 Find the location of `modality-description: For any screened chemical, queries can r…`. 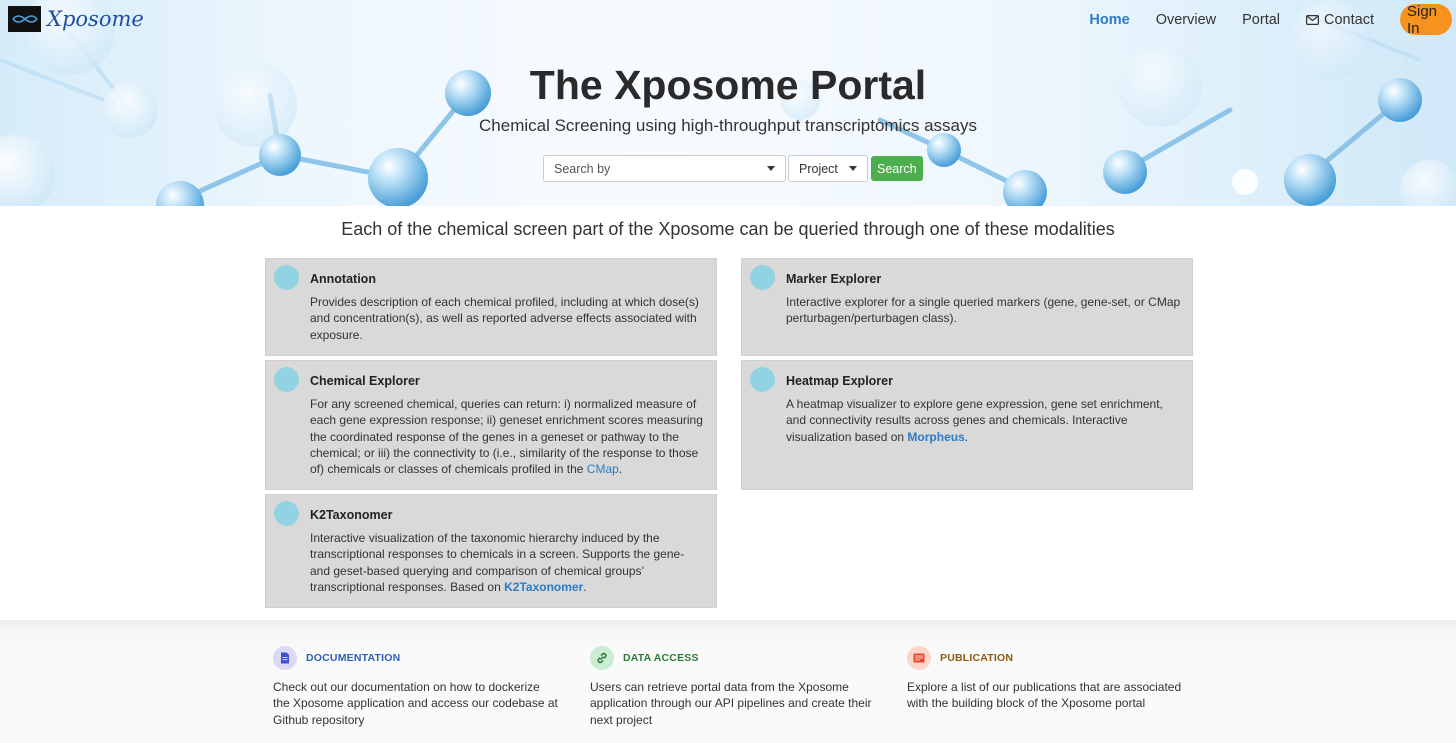

modality-description: For any screened chemical, queries can r… is located at coordinates (512, 436).